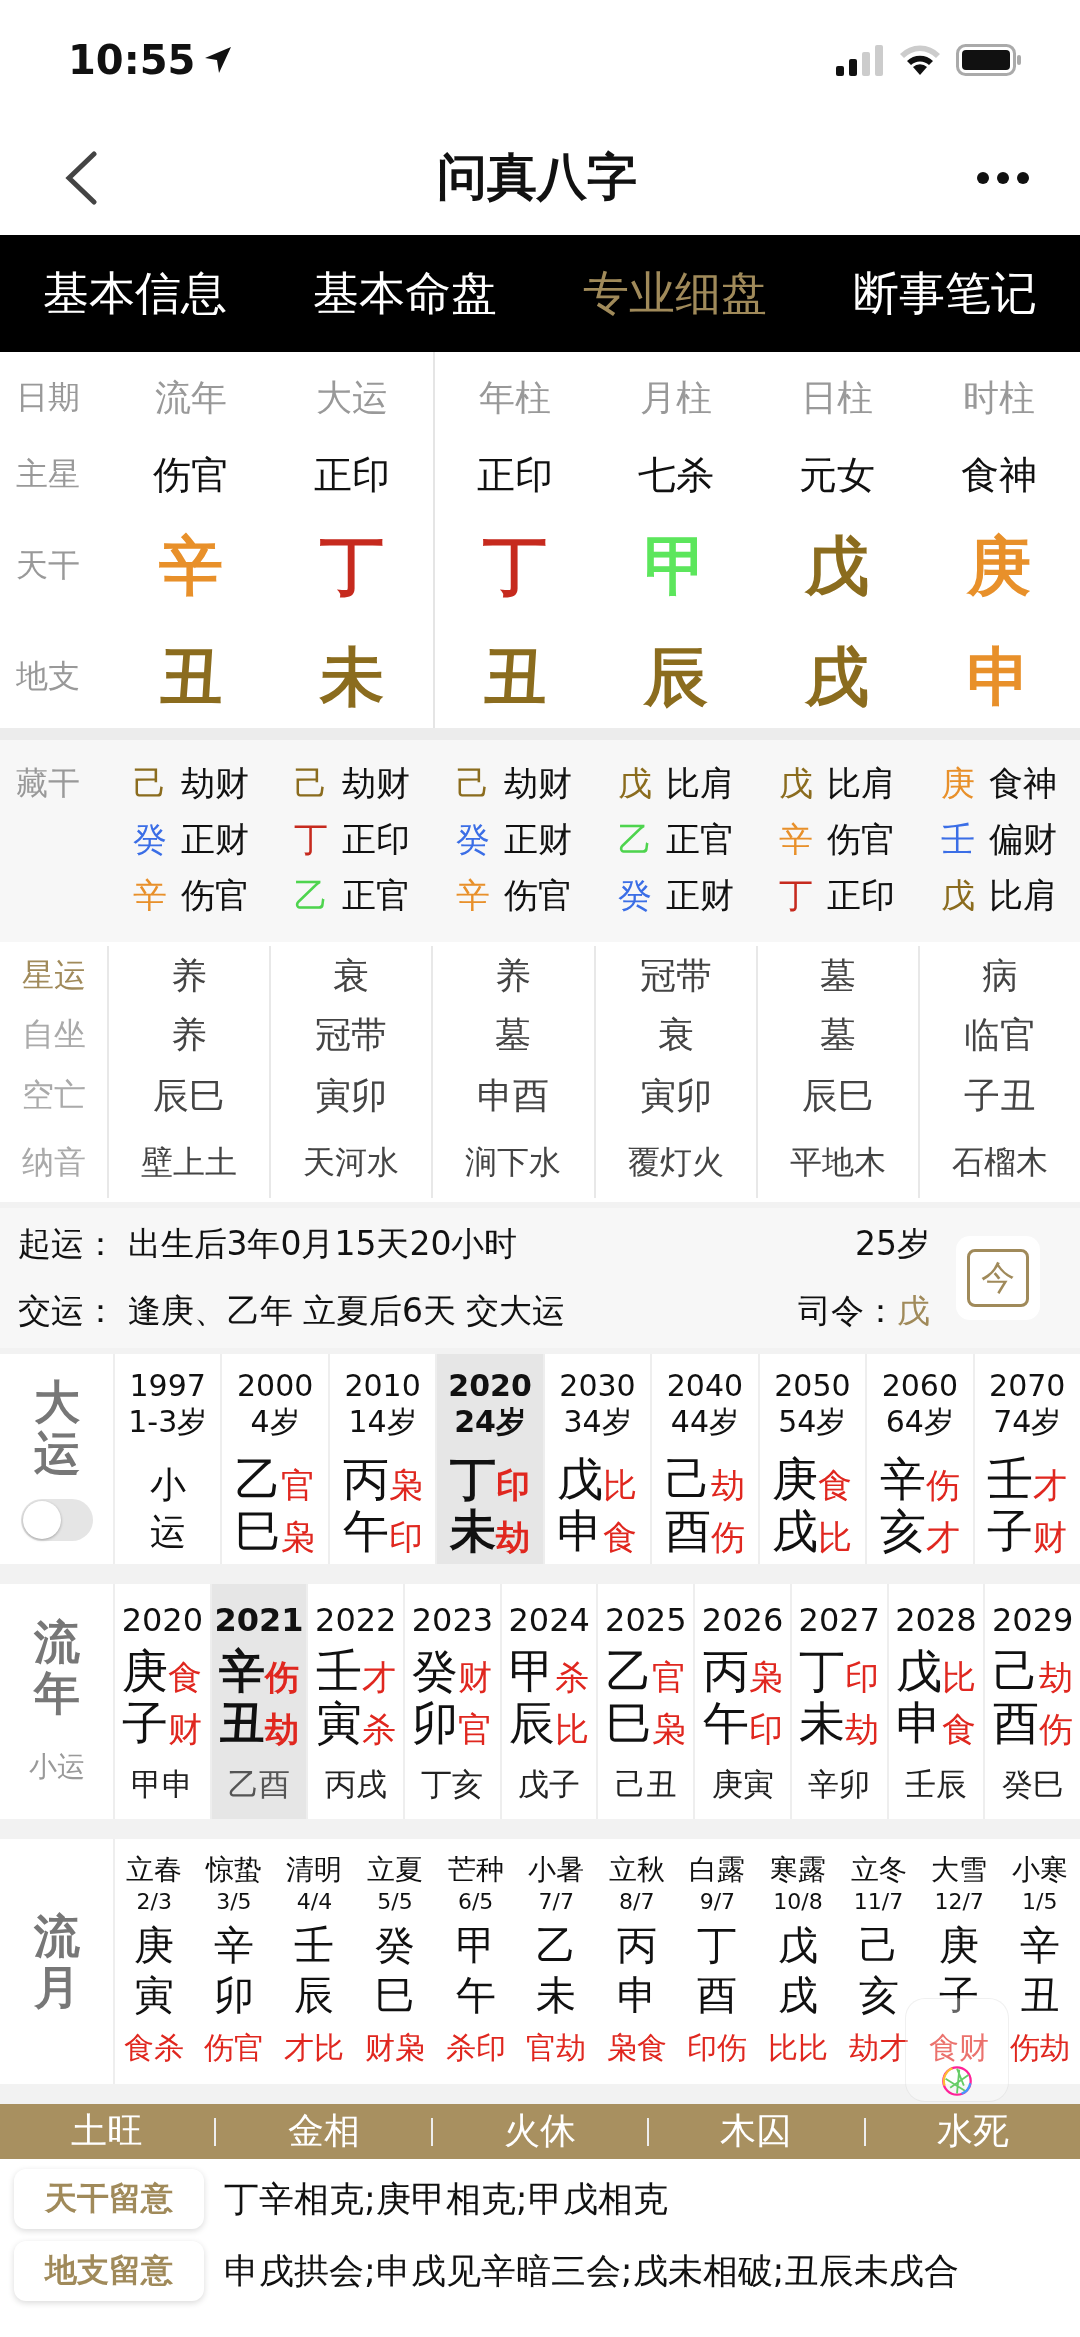 The height and width of the screenshot is (2337, 1080). Describe the element at coordinates (145, 1723) in the screenshot. I see `branch-char: 子` at that location.